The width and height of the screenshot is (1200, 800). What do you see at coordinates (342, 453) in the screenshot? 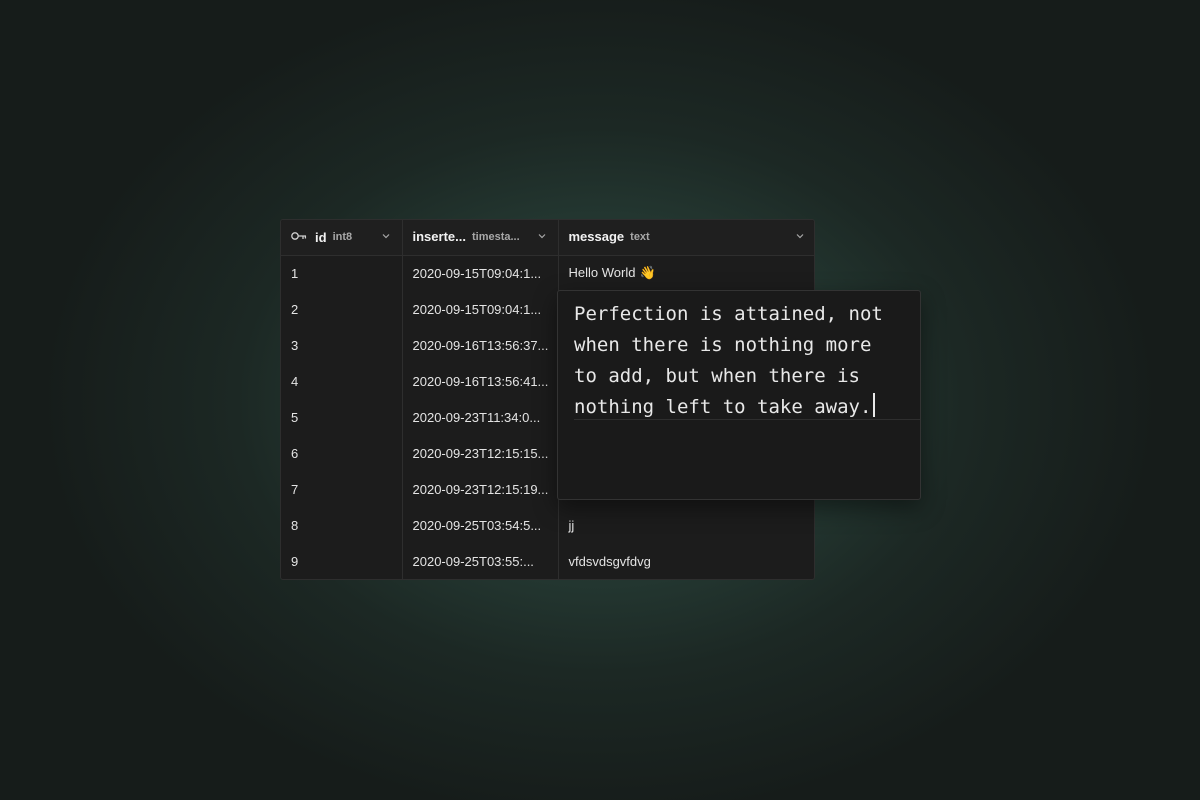
I see `cell-id: 6` at bounding box center [342, 453].